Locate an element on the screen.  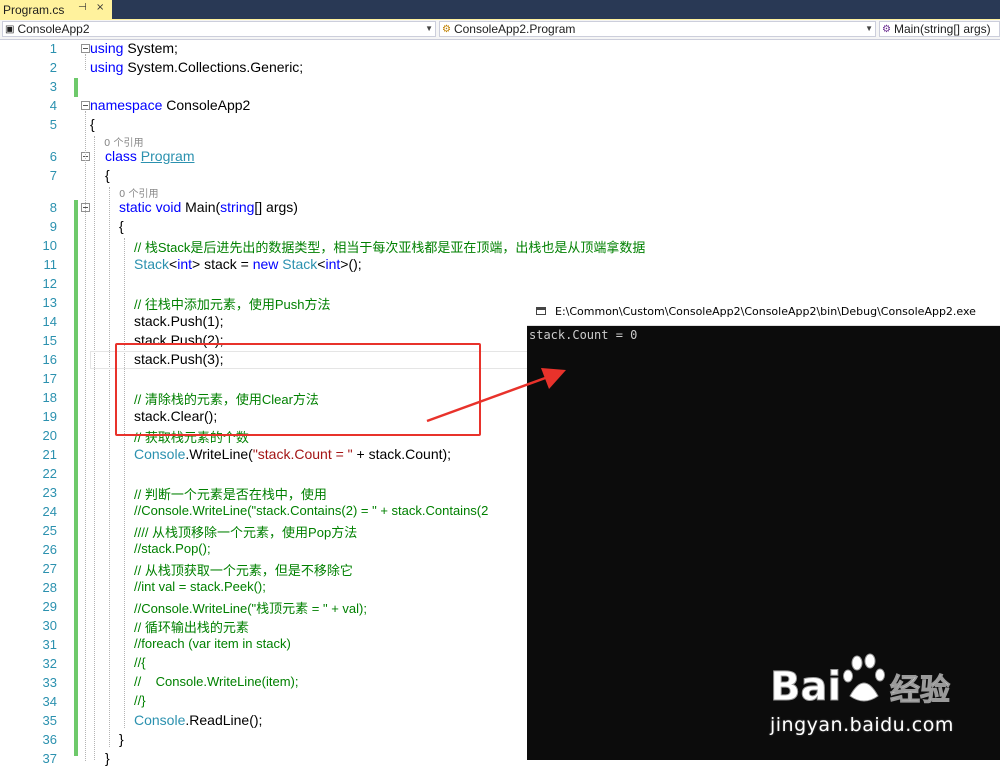
svg-text: 经验 is located at coordinates (920, 690).